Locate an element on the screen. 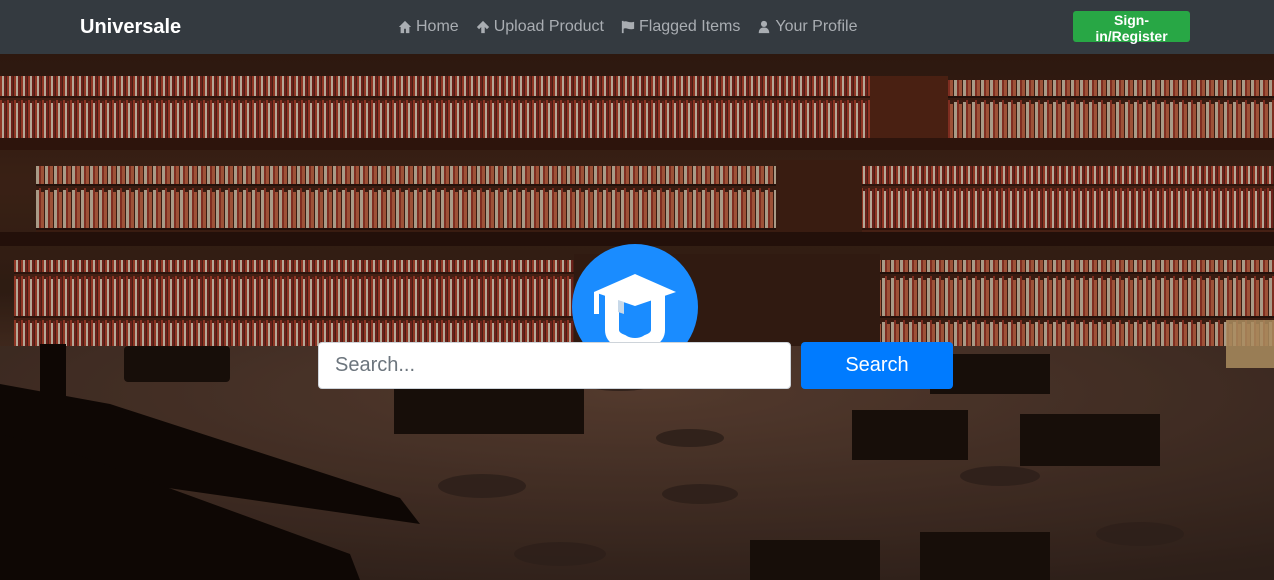  nav-link-upload-product: Upload Product is located at coordinates (540, 27).